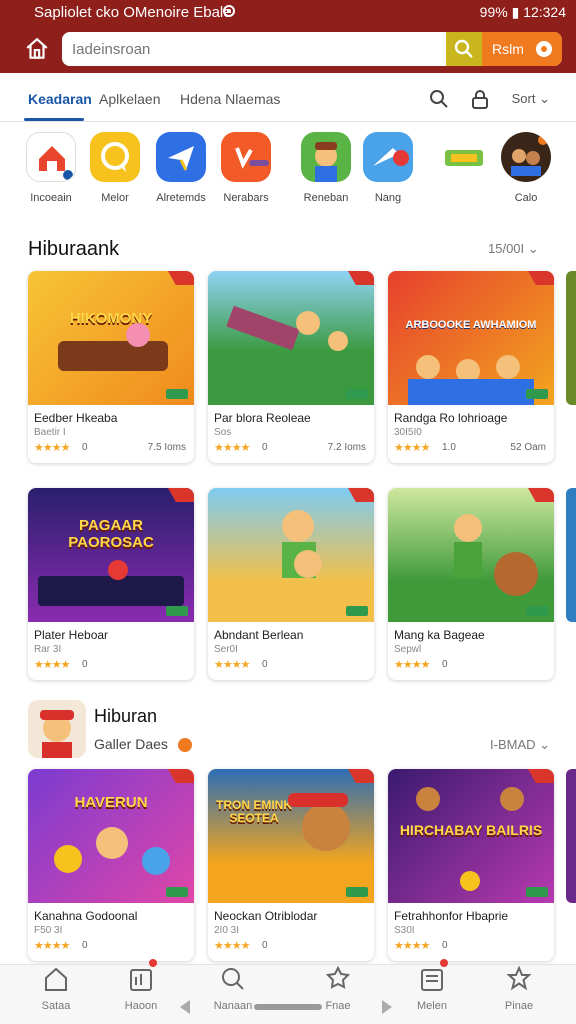  I want to click on game-card: Mang ka Bageae Sepwl ★★★★ 0, so click(471, 584).